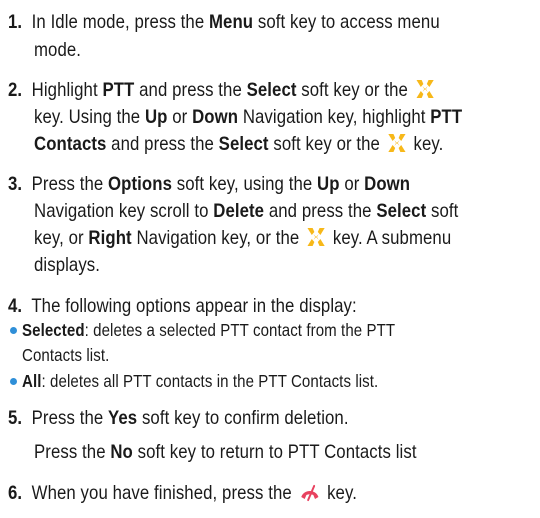 The image size is (540, 518). Describe the element at coordinates (274, 452) in the screenshot. I see `step-text: soft key to return to PTT Contacts list` at that location.